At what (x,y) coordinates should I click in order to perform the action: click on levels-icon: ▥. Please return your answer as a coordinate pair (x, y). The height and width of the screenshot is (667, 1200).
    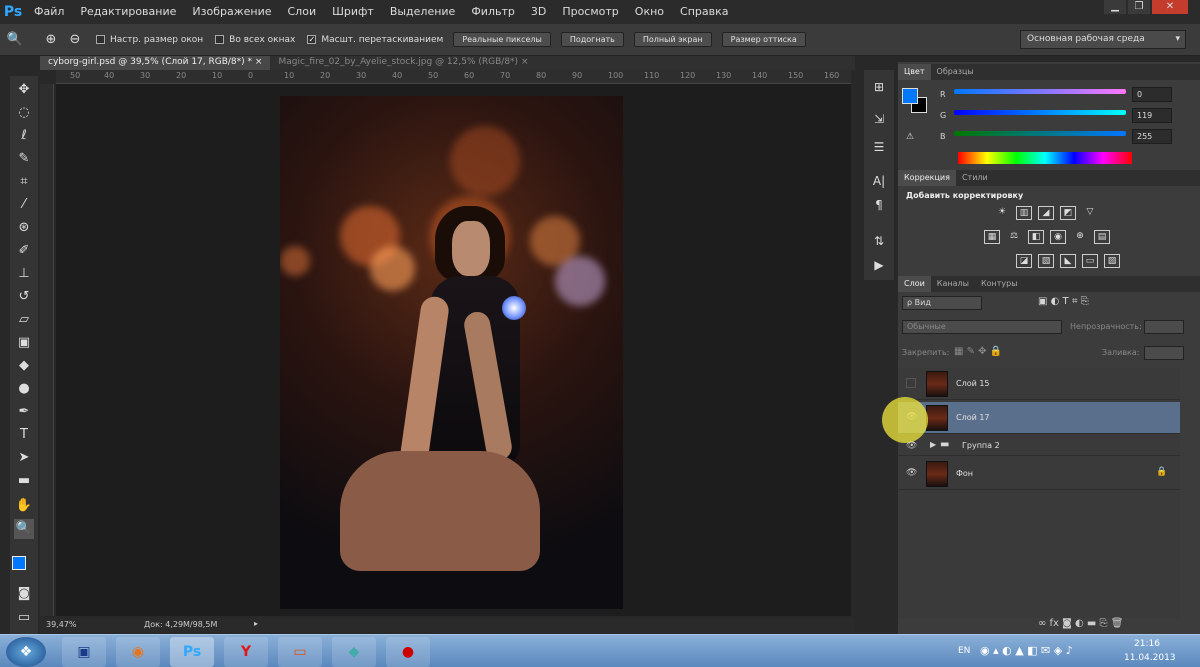
    Looking at the image, I should click on (1024, 213).